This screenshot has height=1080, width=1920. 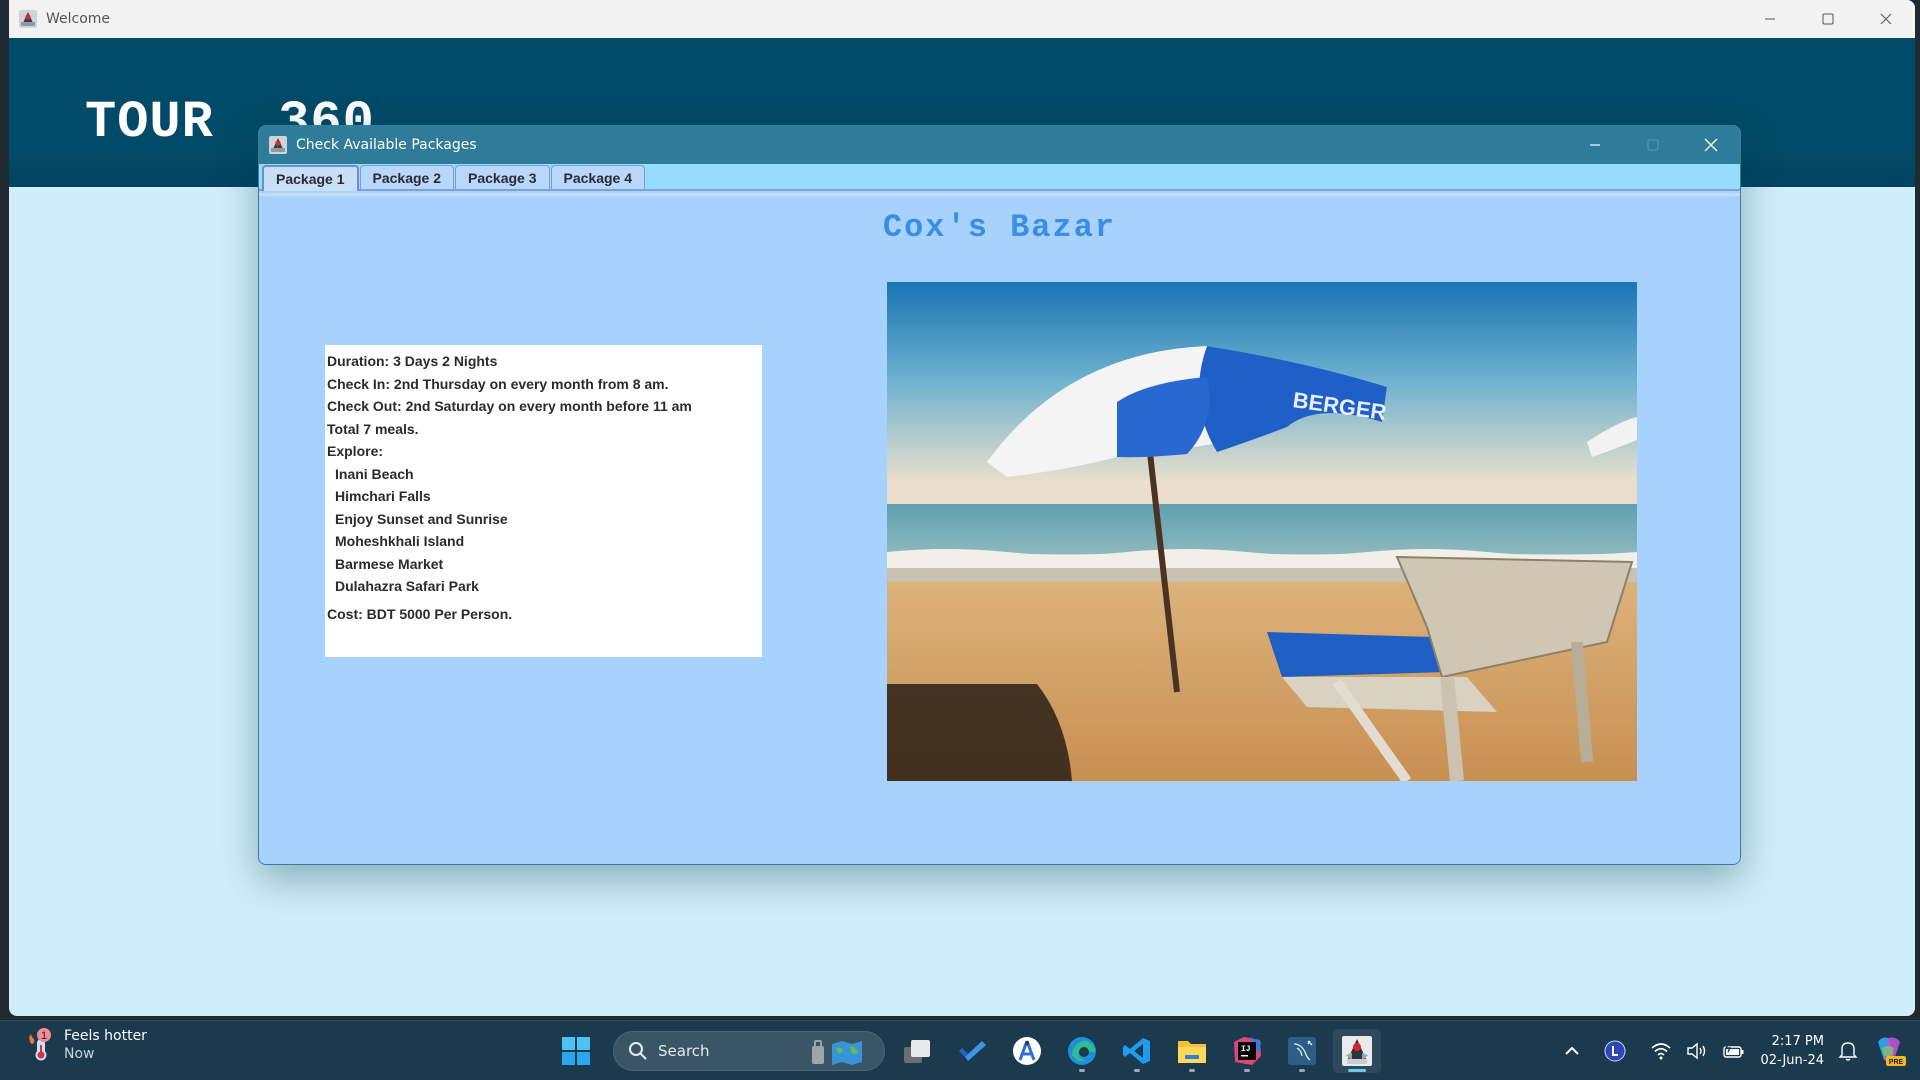 I want to click on show-hidden-icons-button, so click(x=1572, y=1051).